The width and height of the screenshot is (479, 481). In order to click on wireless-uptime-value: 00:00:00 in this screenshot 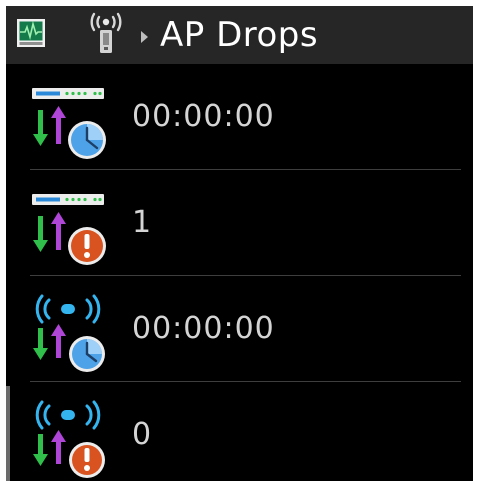, I will do `click(203, 328)`.